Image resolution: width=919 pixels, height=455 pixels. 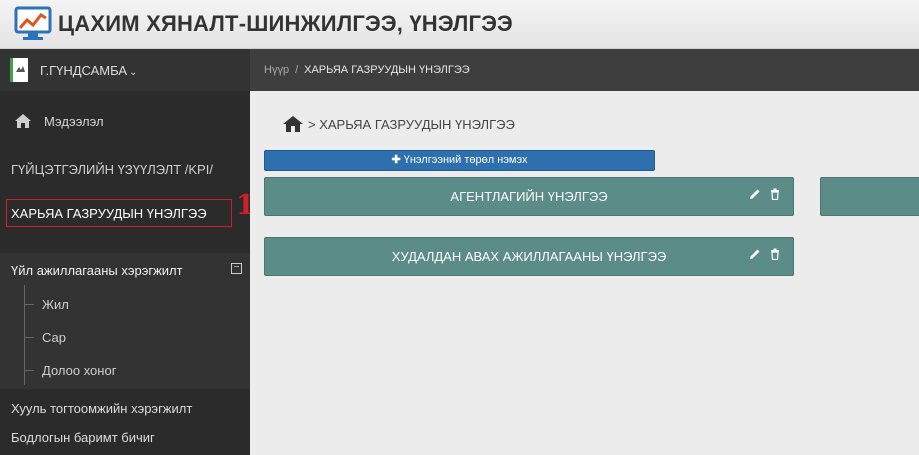 I want to click on user-name: Г.ГҮНДСАМБА ⌄, so click(x=88, y=70).